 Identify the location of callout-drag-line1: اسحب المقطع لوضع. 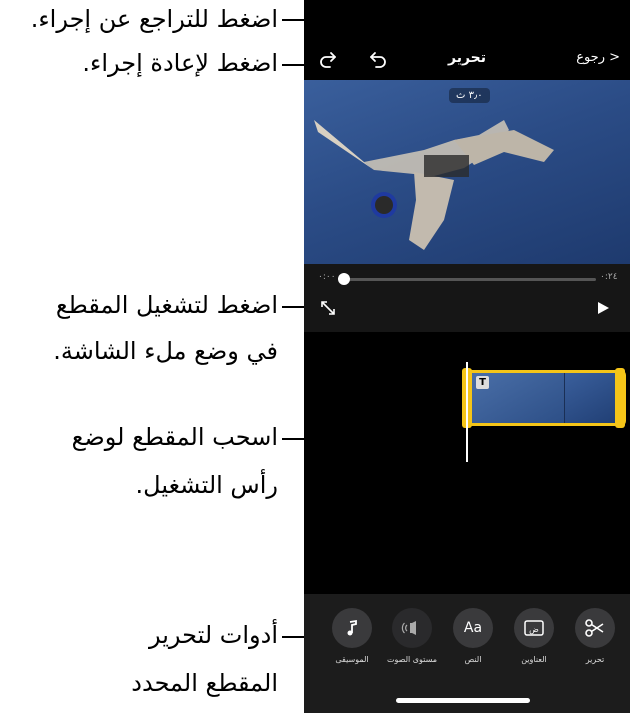
(174, 437).